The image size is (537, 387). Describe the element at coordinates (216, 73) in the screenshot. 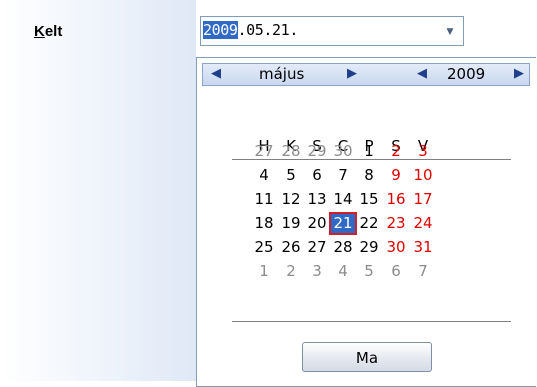

I see `prev-month-icon: ◀` at that location.